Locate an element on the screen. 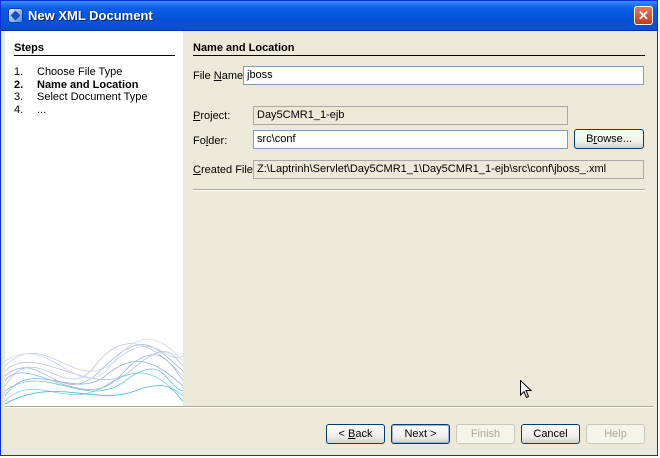 The width and height of the screenshot is (660, 458). step-item-3: 3. Select Document Type is located at coordinates (80, 97).